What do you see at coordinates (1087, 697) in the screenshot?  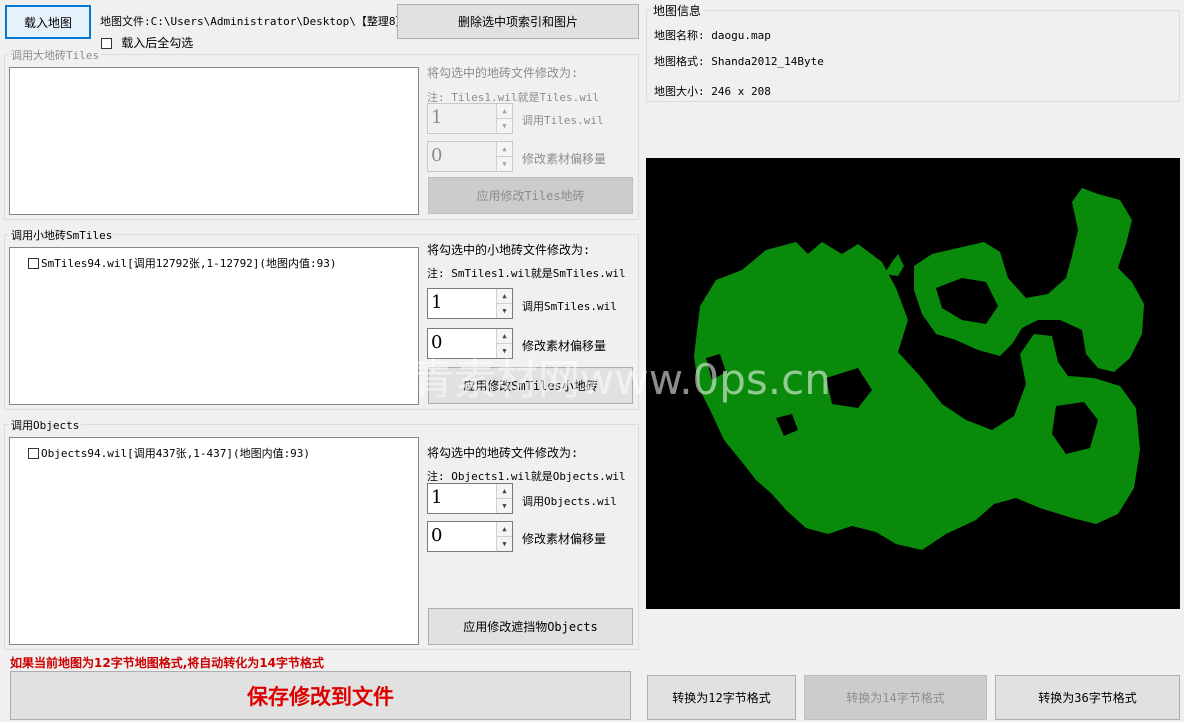 I see `convert-to-36-byte-button: 转换为36字节格式` at bounding box center [1087, 697].